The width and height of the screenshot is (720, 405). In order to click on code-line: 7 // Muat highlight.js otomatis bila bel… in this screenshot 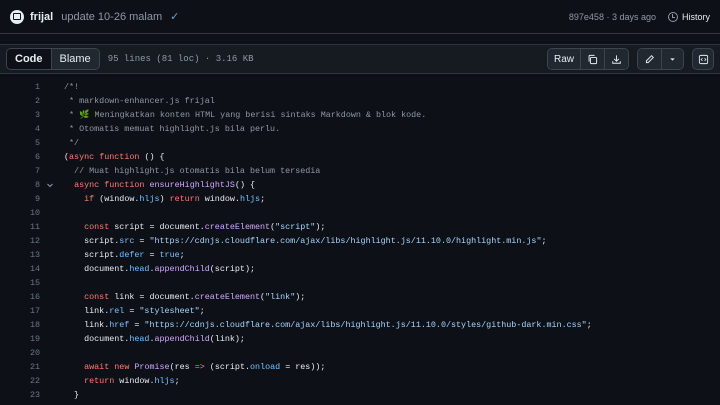, I will do `click(360, 171)`.